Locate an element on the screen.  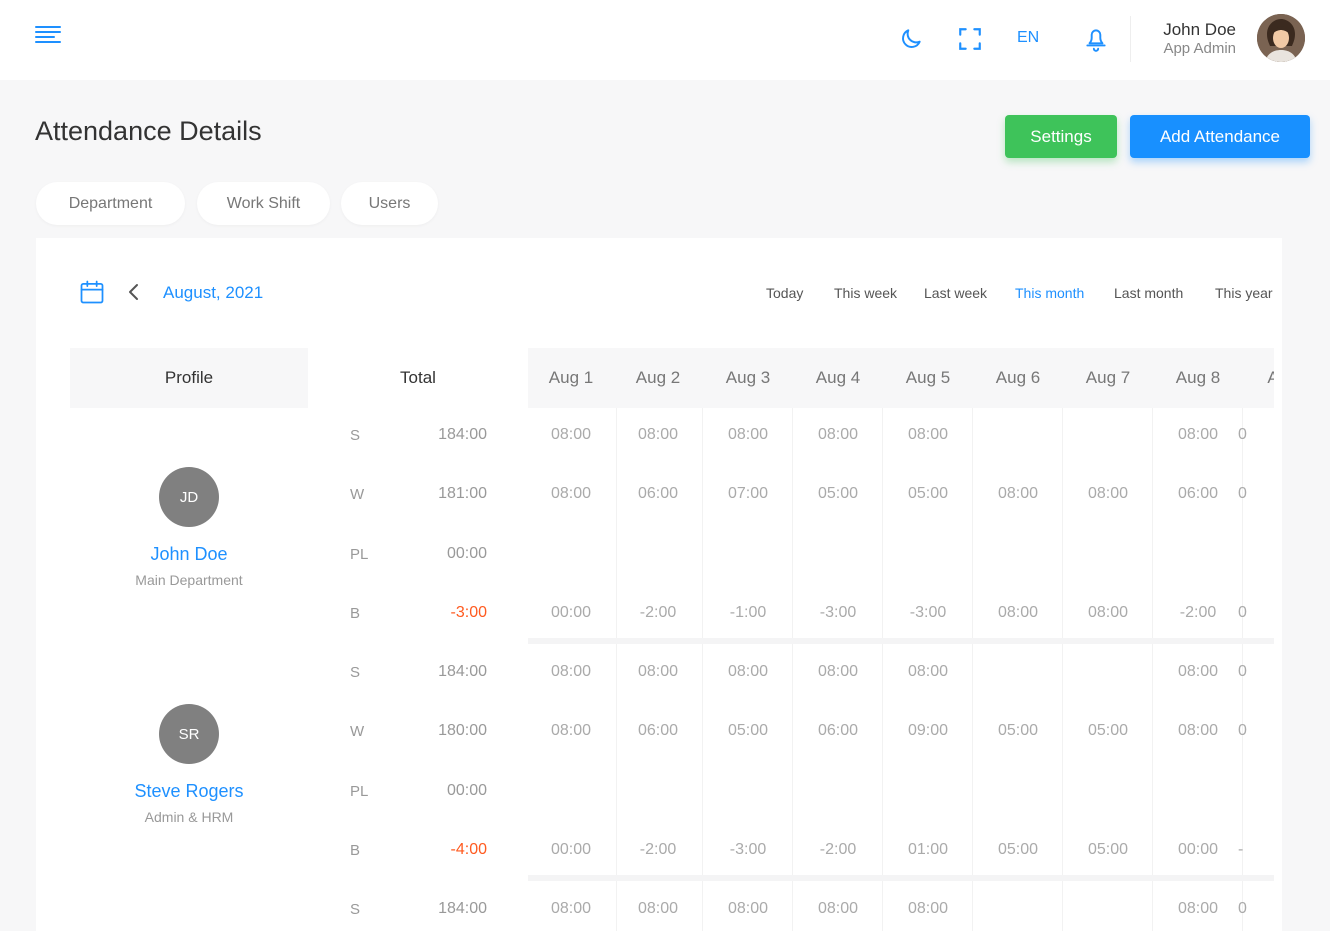
attendance-cell: 09:00 is located at coordinates (928, 730).